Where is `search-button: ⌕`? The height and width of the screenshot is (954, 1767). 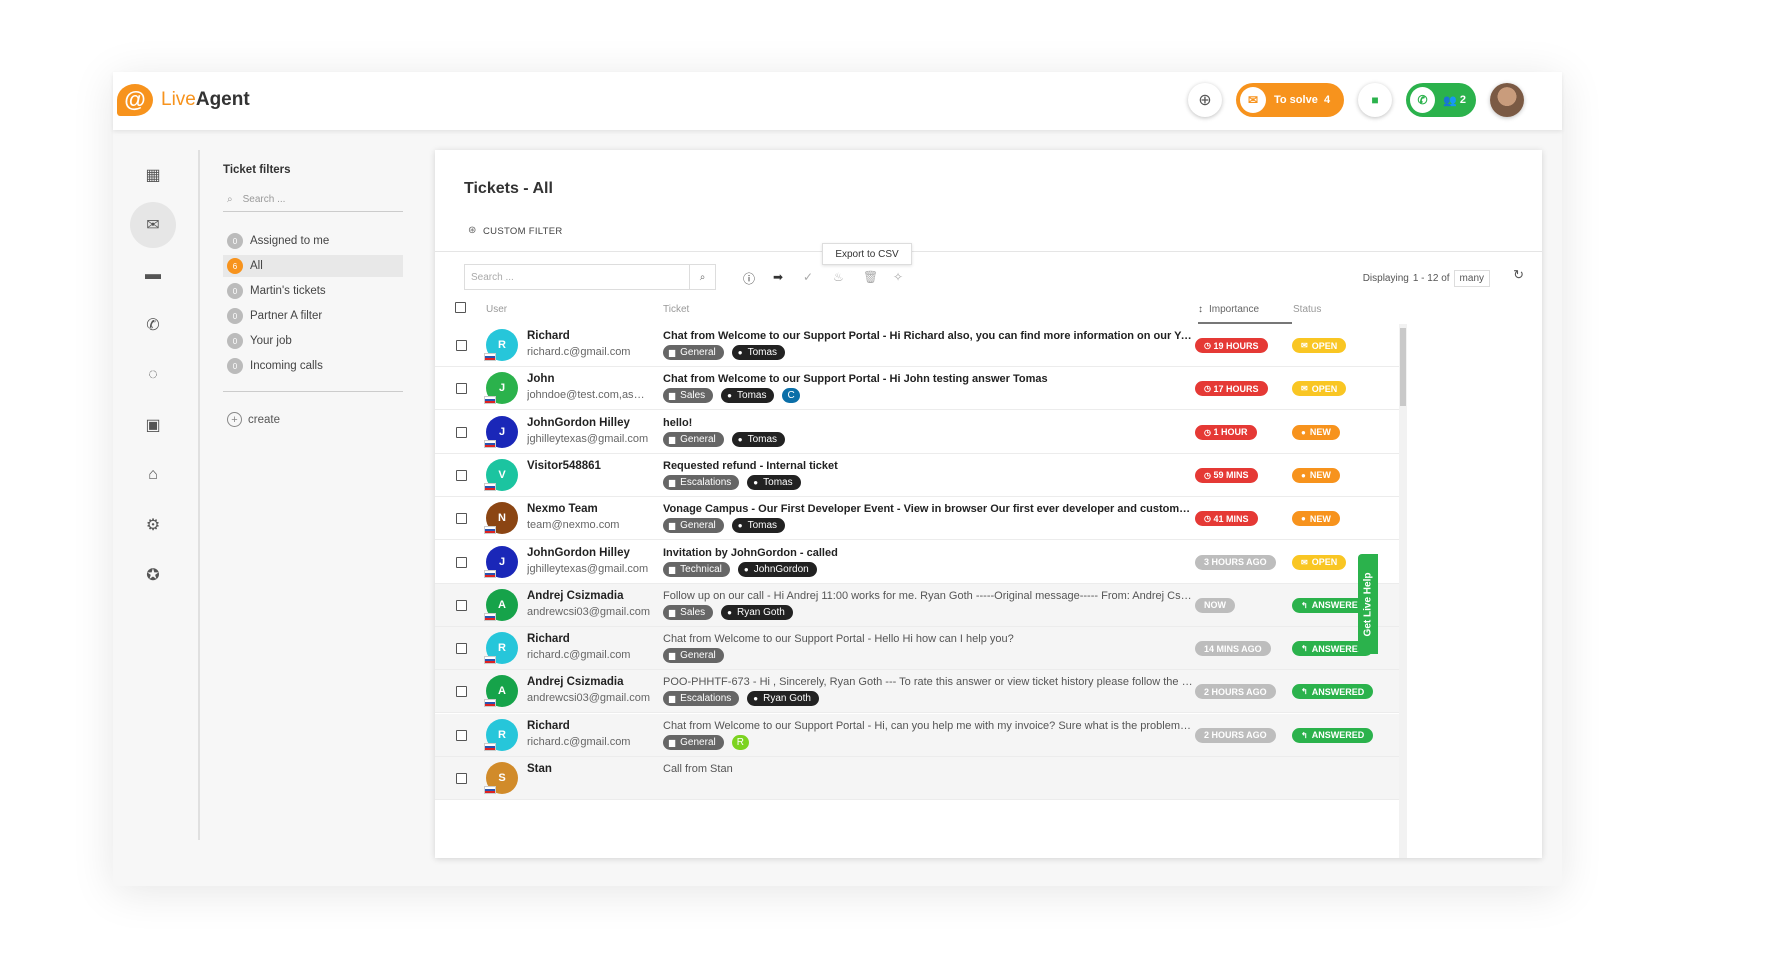 search-button: ⌕ is located at coordinates (703, 277).